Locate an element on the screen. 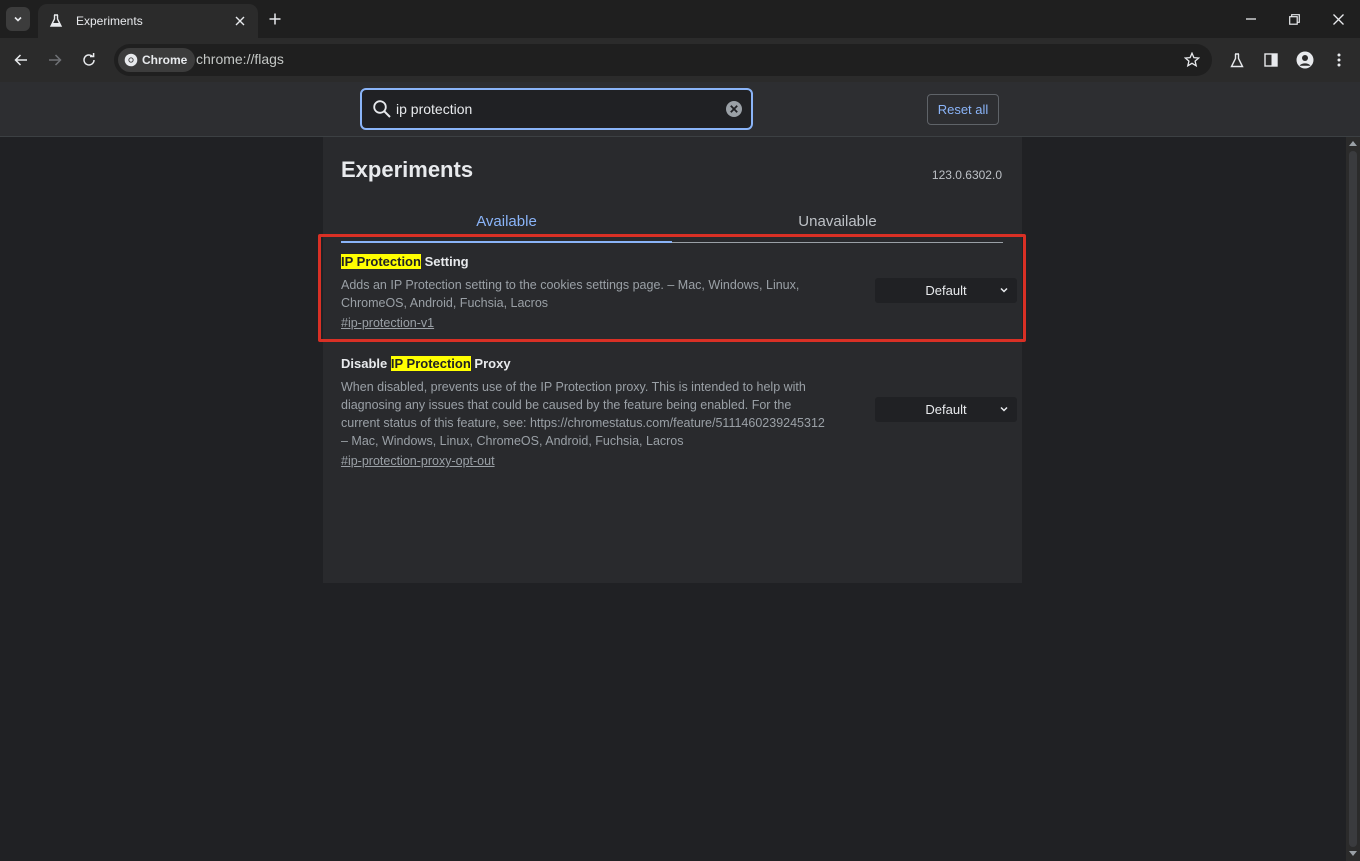 This screenshot has width=1360, height=861. flags-search-input is located at coordinates (556, 109).